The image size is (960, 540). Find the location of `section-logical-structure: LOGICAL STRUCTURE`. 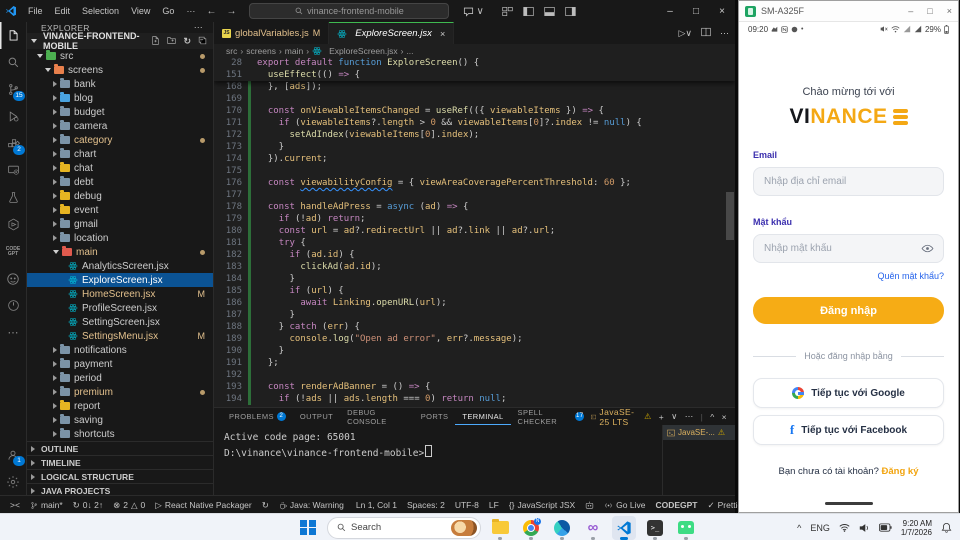

section-logical-structure: LOGICAL STRUCTURE is located at coordinates (120, 476).